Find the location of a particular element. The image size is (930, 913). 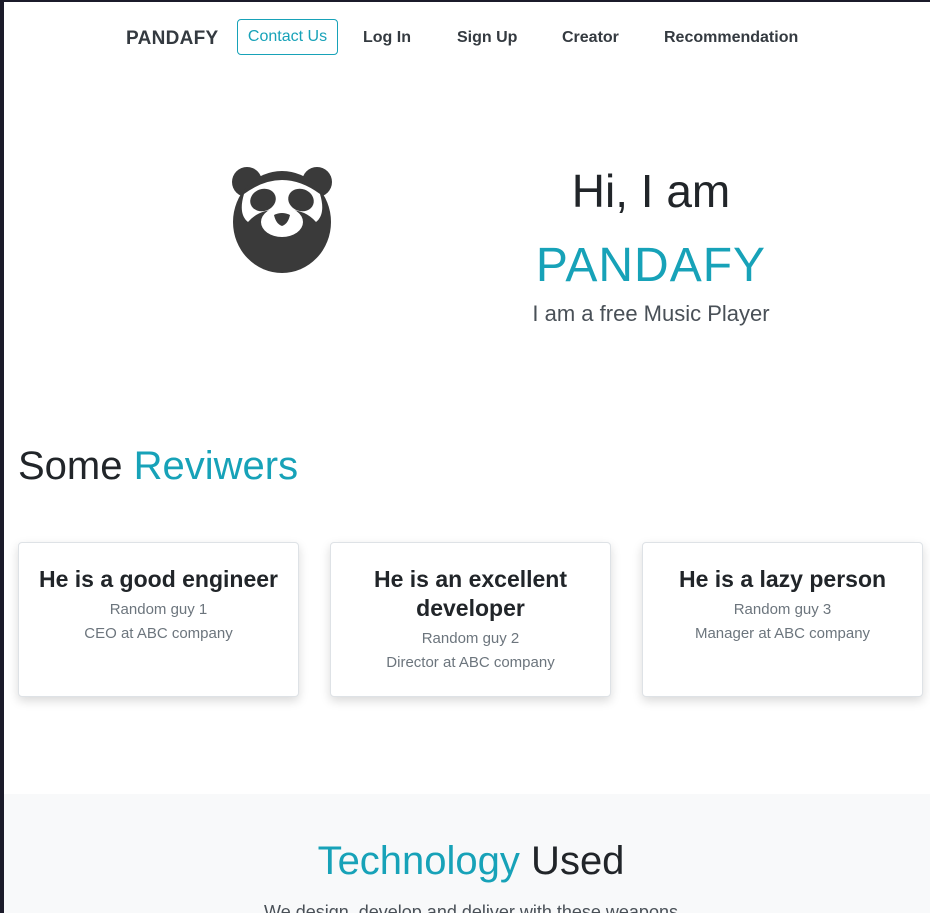

review-quote: He is a lazy person is located at coordinates (782, 579).